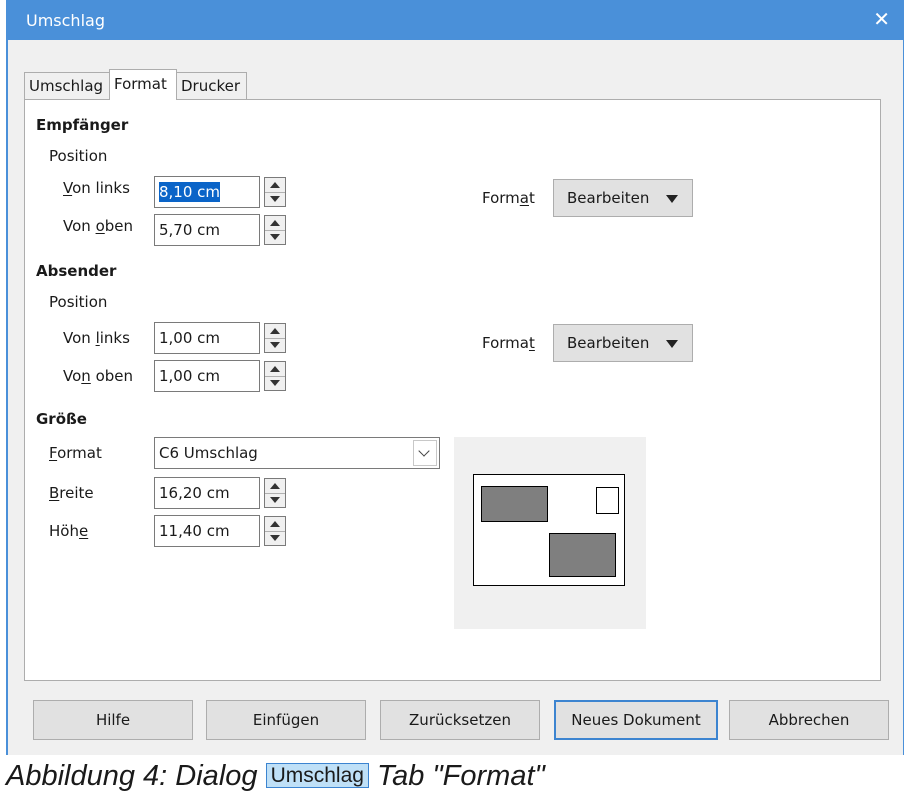 This screenshot has width=904, height=794. I want to click on tab-umschlag: Umschlag, so click(67, 85).